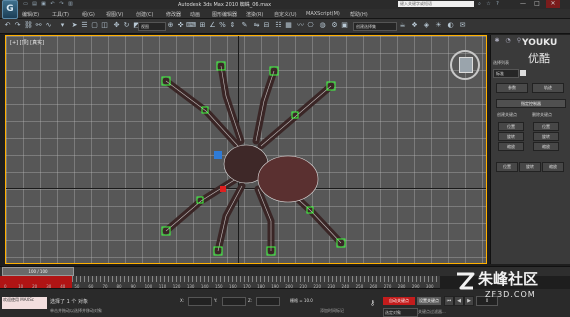 The height and width of the screenshot is (317, 570). What do you see at coordinates (232, 25) in the screenshot?
I see `spinner-snap-icon: ⇕` at bounding box center [232, 25].